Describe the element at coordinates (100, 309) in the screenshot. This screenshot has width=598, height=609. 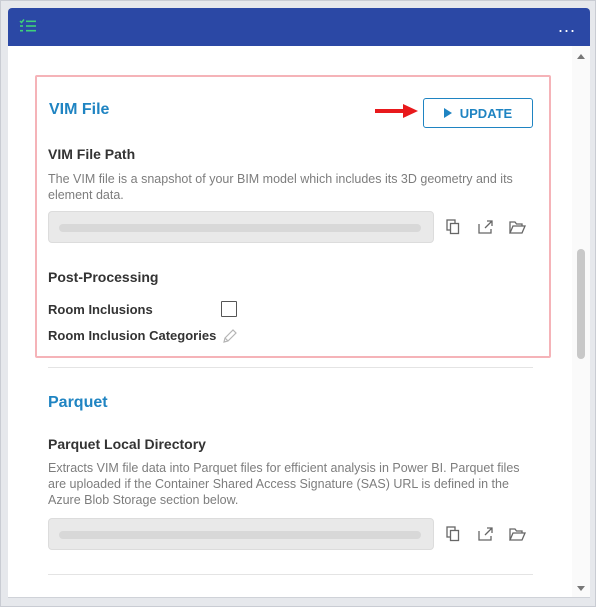
I see `room-inclusions-label: Room Inclusions` at that location.